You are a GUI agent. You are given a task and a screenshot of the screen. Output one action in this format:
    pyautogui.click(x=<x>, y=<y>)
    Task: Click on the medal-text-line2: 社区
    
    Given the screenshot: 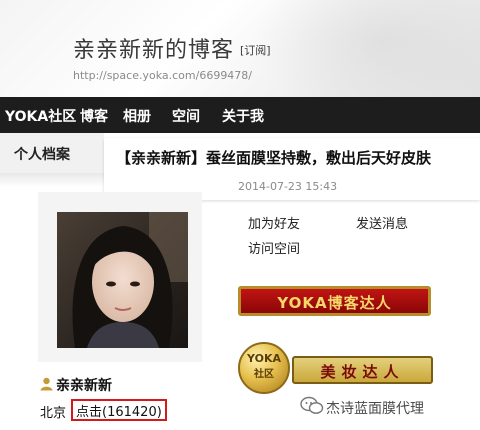 What is the action you would take?
    pyautogui.click(x=264, y=374)
    